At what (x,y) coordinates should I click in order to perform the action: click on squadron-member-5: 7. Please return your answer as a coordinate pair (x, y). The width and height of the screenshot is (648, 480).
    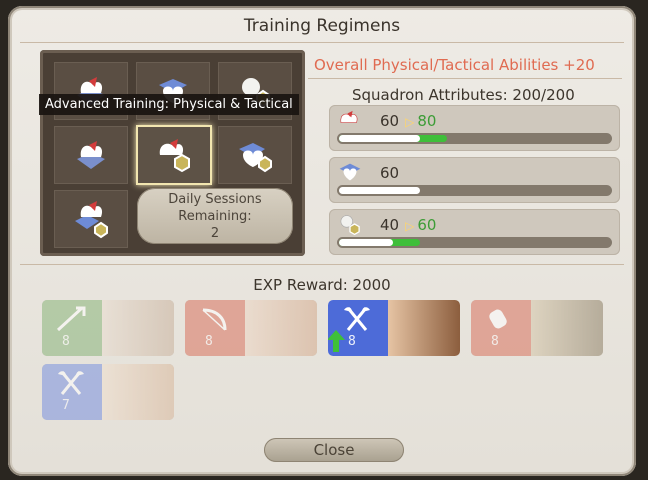
    Looking at the image, I should click on (108, 392).